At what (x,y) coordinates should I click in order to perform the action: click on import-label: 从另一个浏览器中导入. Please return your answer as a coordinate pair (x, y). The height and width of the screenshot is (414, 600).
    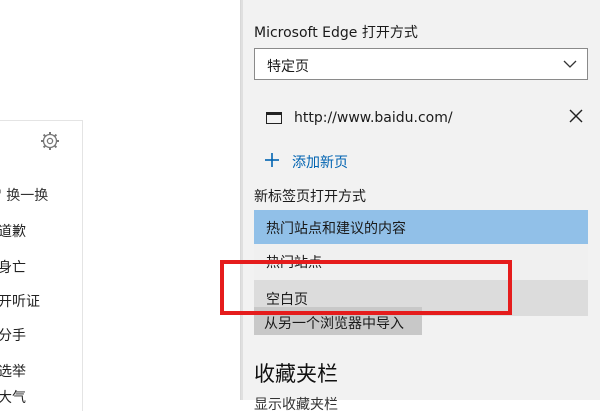
    Looking at the image, I should click on (334, 324).